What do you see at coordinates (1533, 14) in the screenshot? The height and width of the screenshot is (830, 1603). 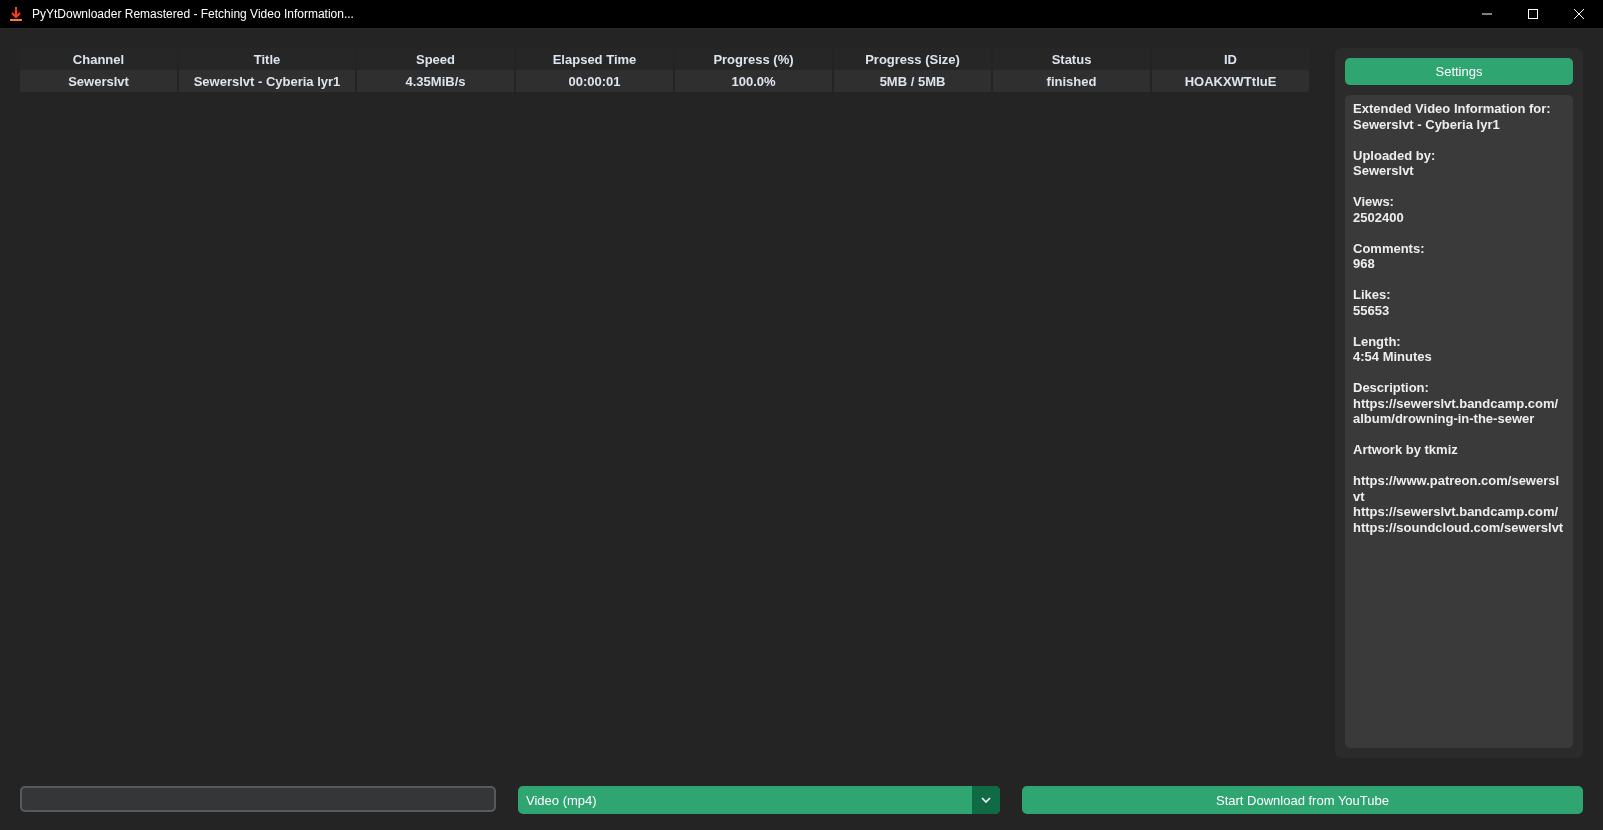 I see `maximize-icon` at bounding box center [1533, 14].